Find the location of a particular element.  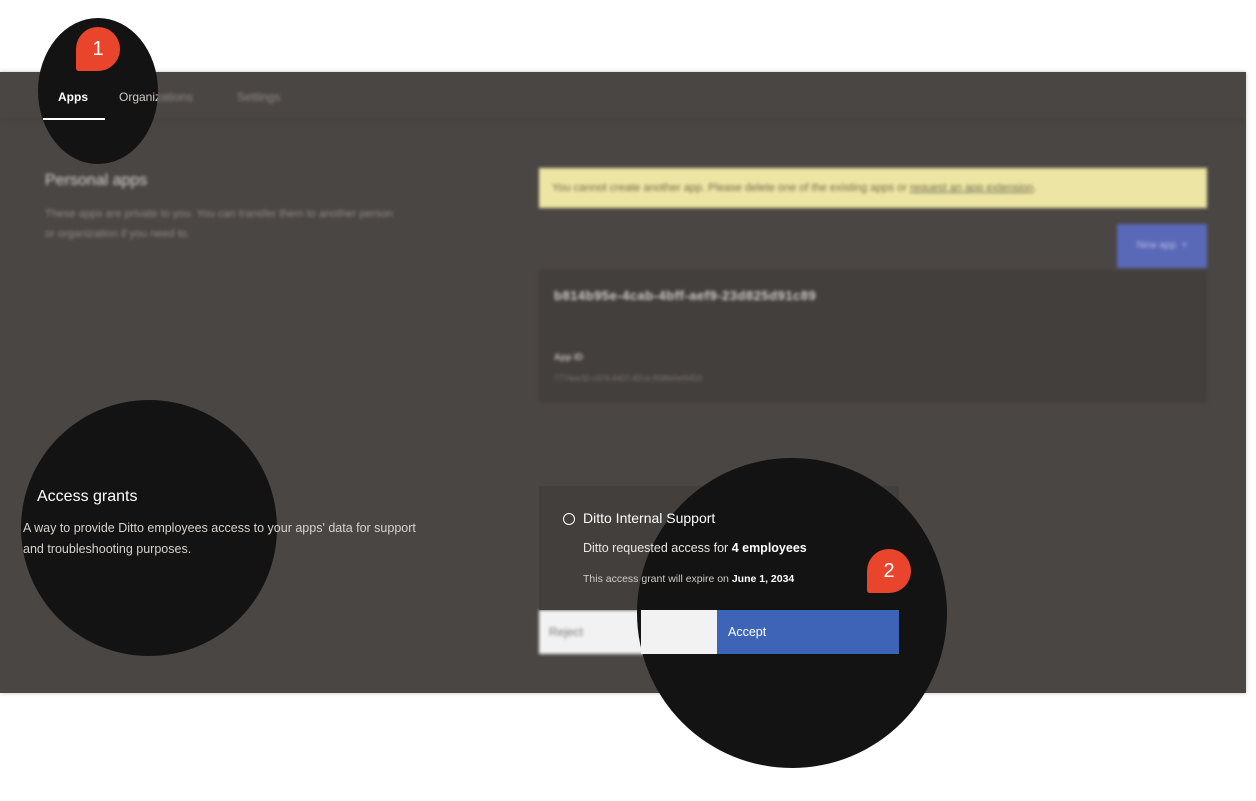

app-id-label: App ID is located at coordinates (568, 357).